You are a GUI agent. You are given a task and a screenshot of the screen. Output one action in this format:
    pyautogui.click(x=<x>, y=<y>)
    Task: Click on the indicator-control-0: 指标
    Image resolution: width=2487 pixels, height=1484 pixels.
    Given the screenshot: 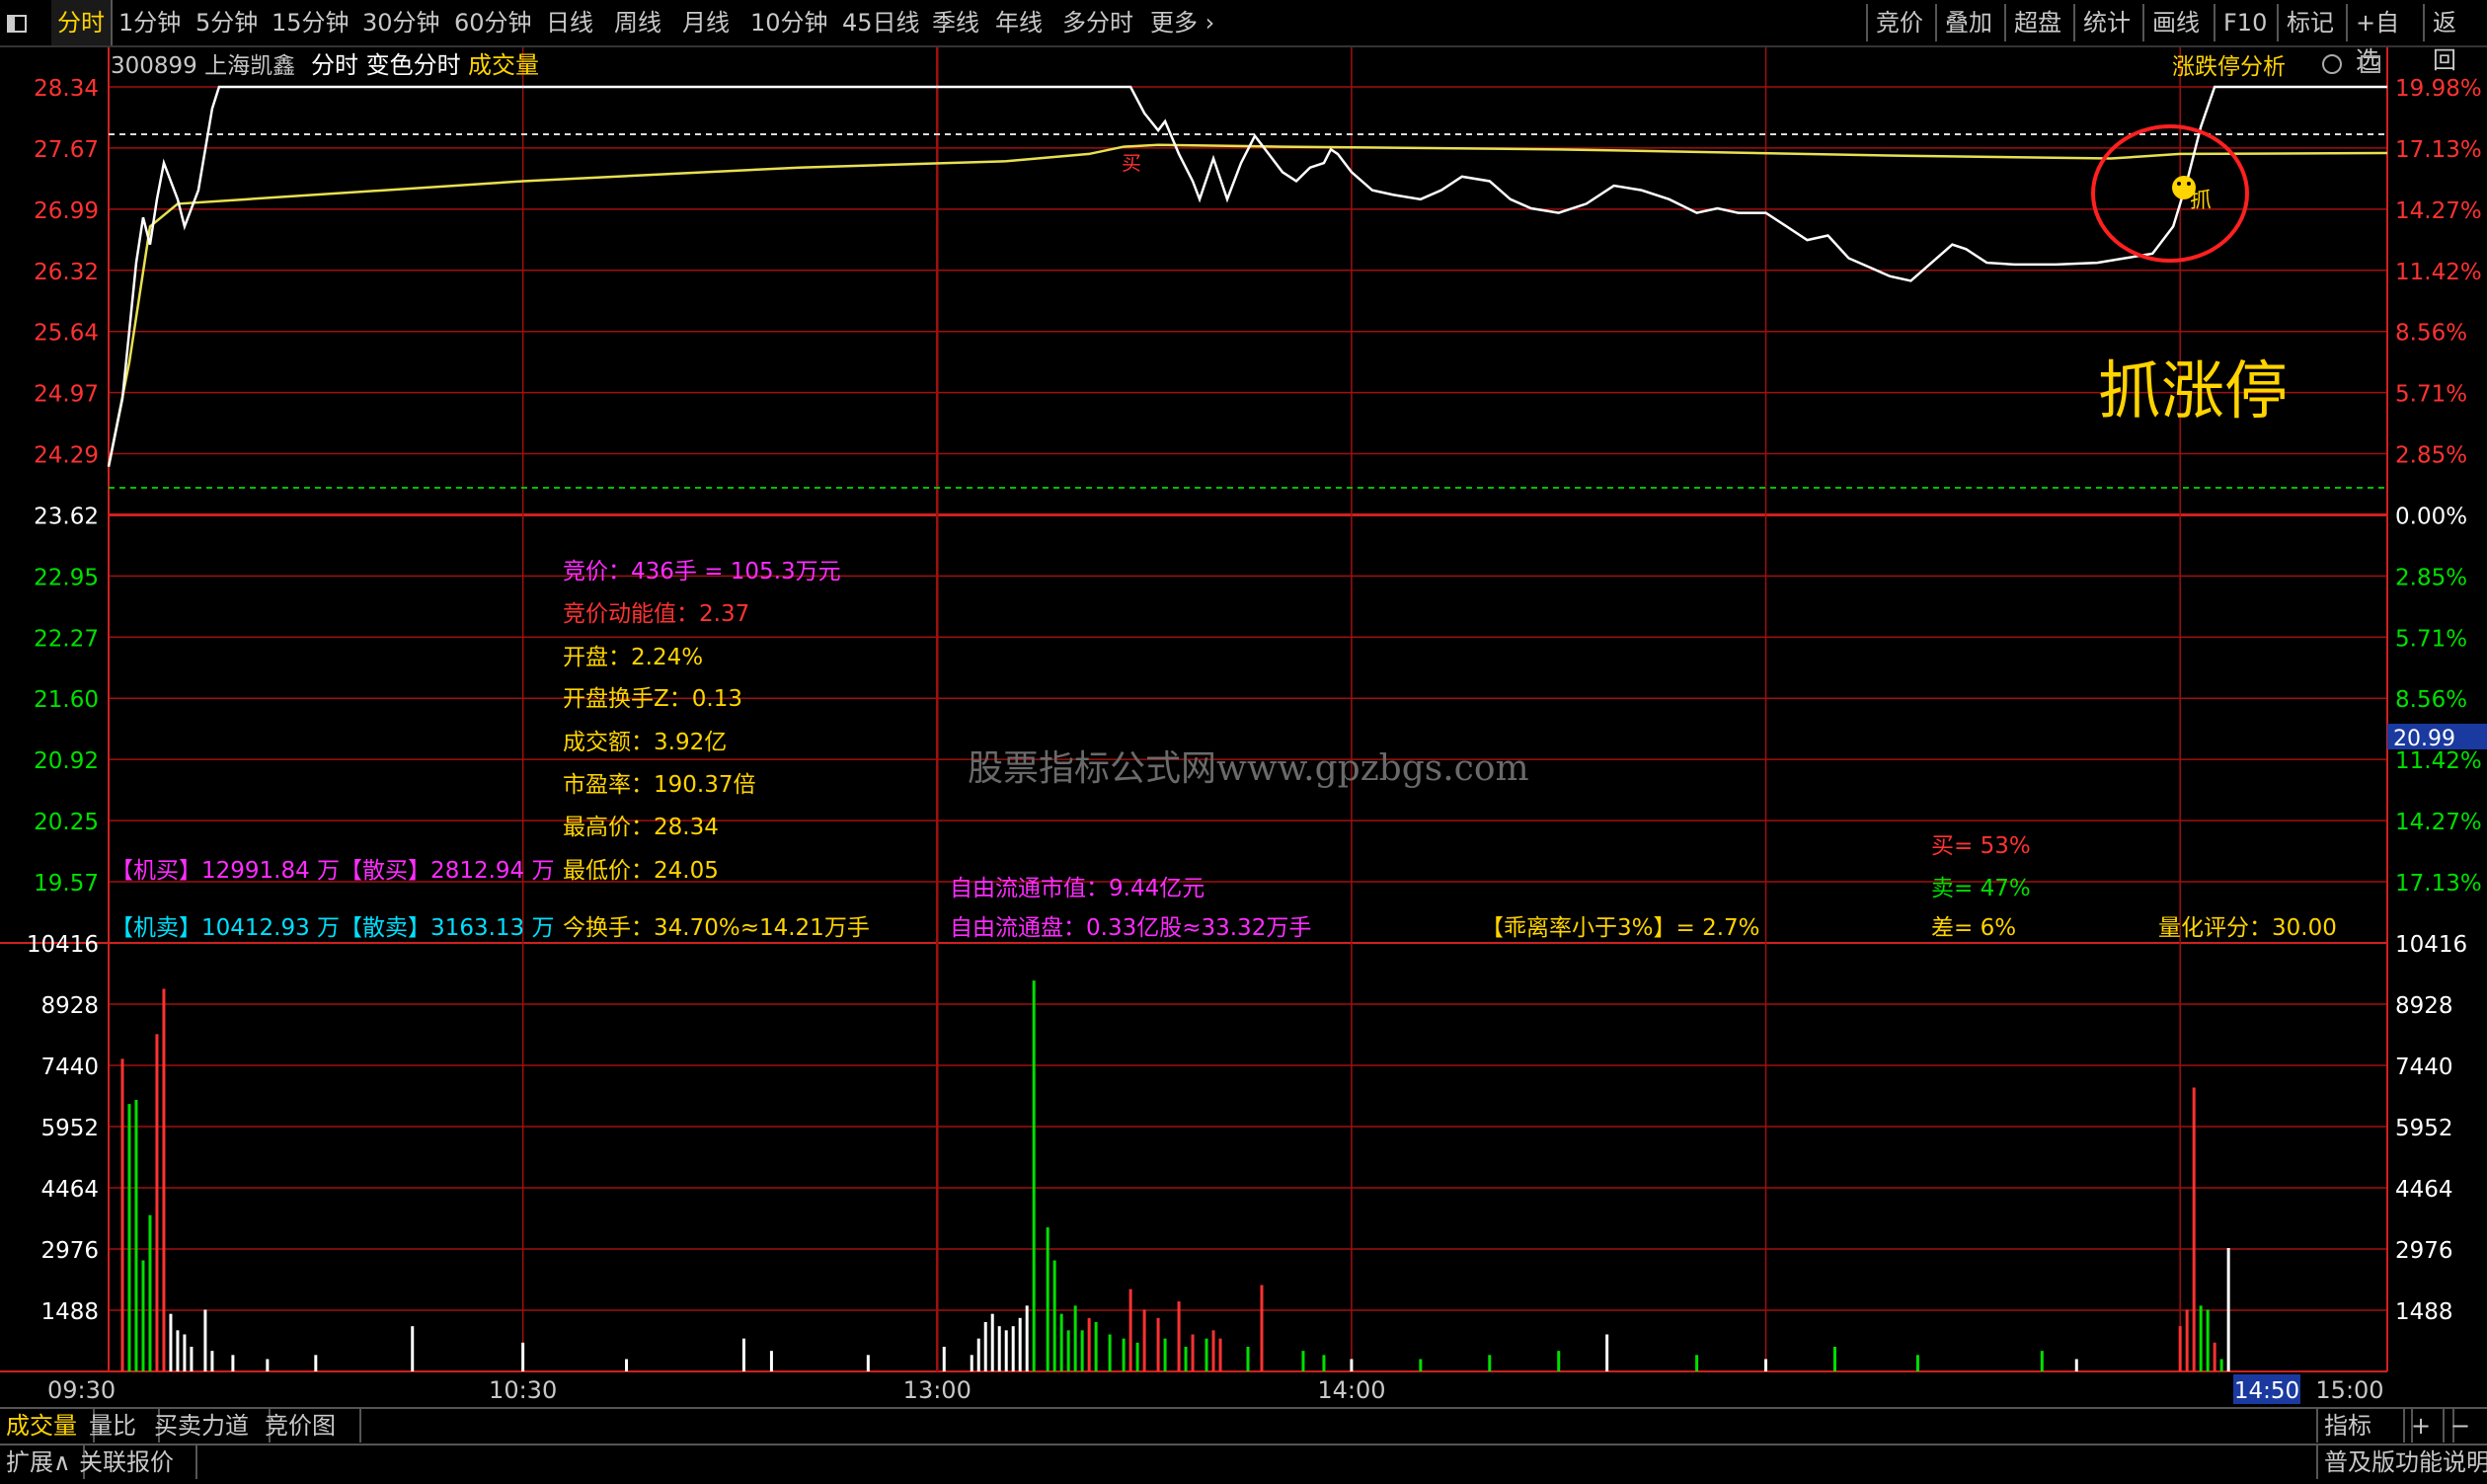 What is the action you would take?
    pyautogui.click(x=2364, y=1426)
    